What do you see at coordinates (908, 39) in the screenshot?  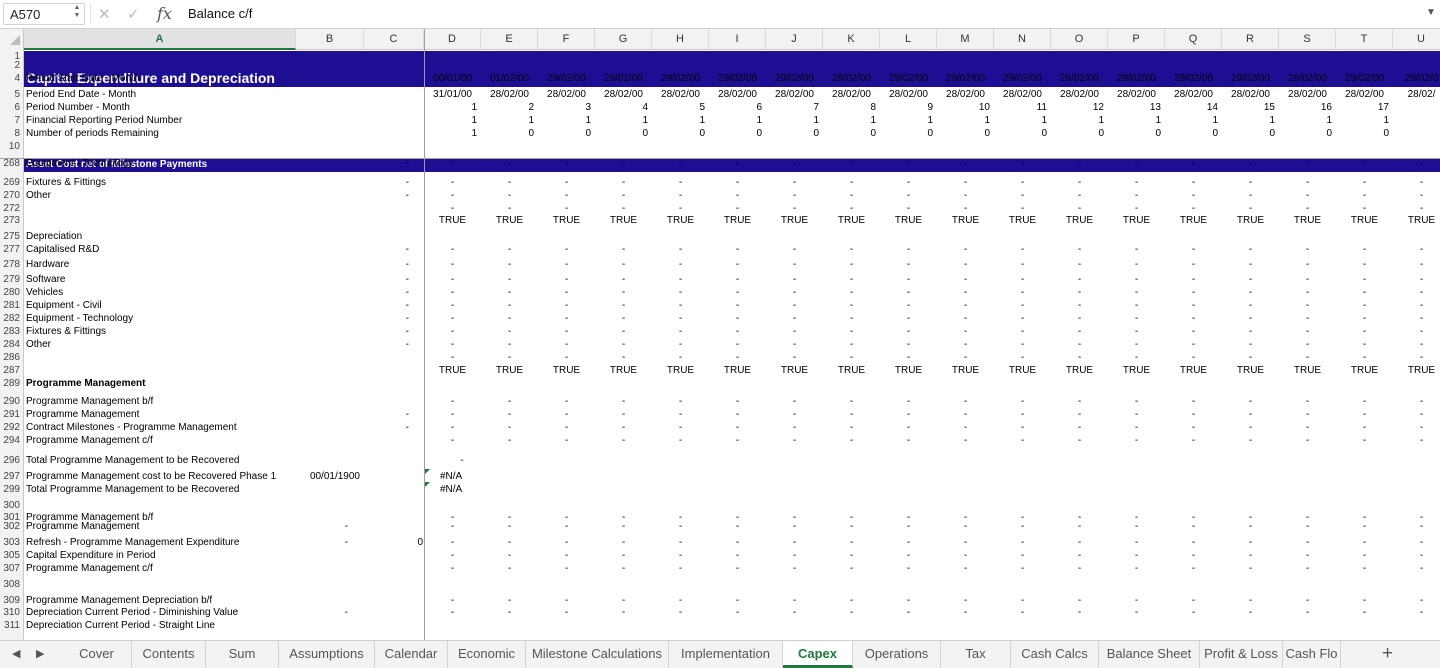 I see `column-header-l: L` at bounding box center [908, 39].